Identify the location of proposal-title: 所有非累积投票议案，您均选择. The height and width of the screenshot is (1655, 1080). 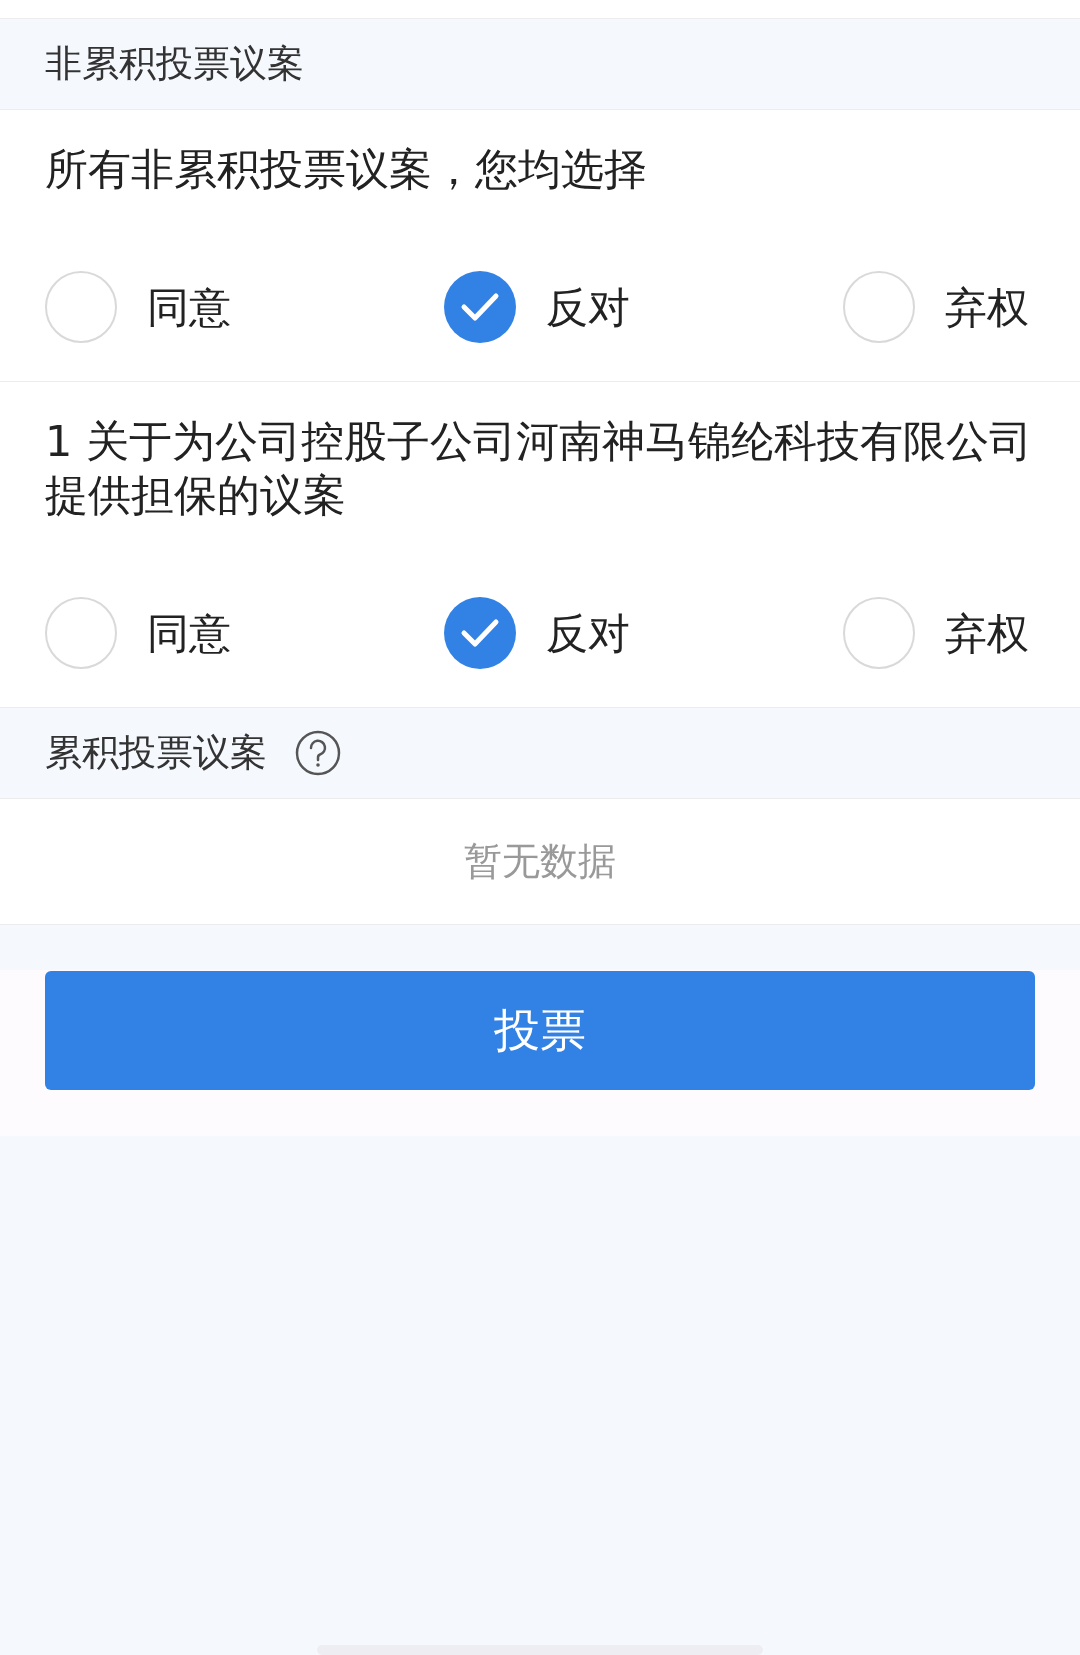
(346, 169).